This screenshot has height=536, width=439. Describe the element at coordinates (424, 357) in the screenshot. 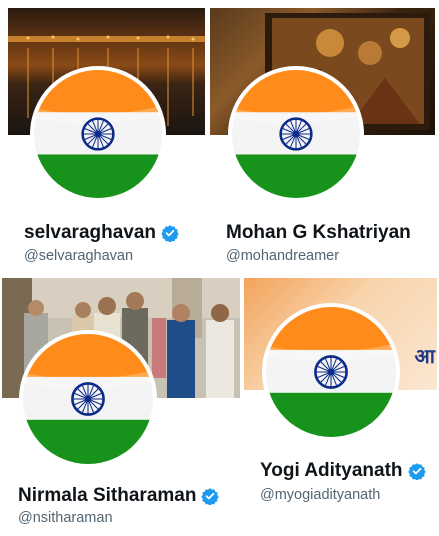

I see `banner-text: आ` at that location.